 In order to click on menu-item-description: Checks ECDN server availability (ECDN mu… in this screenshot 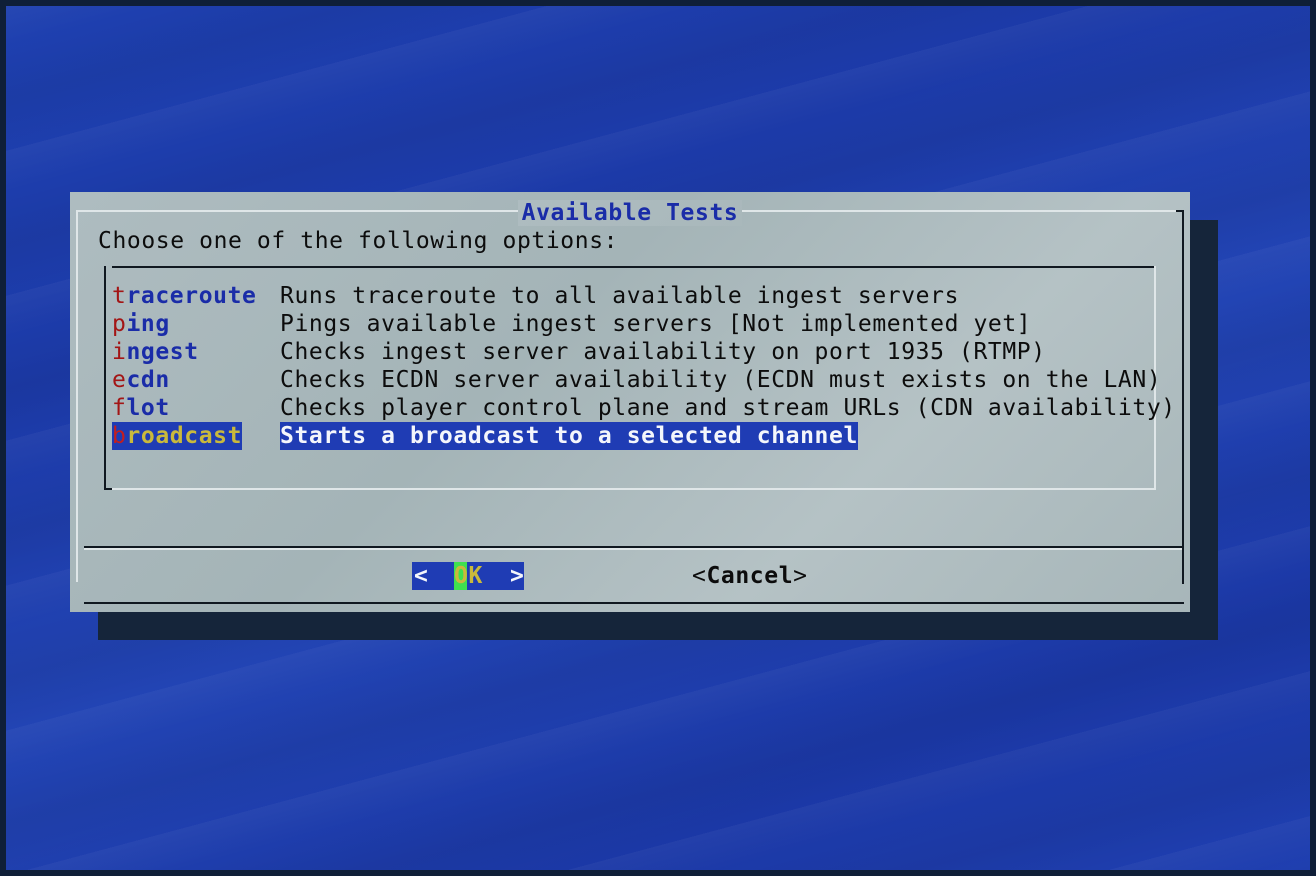, I will do `click(721, 380)`.